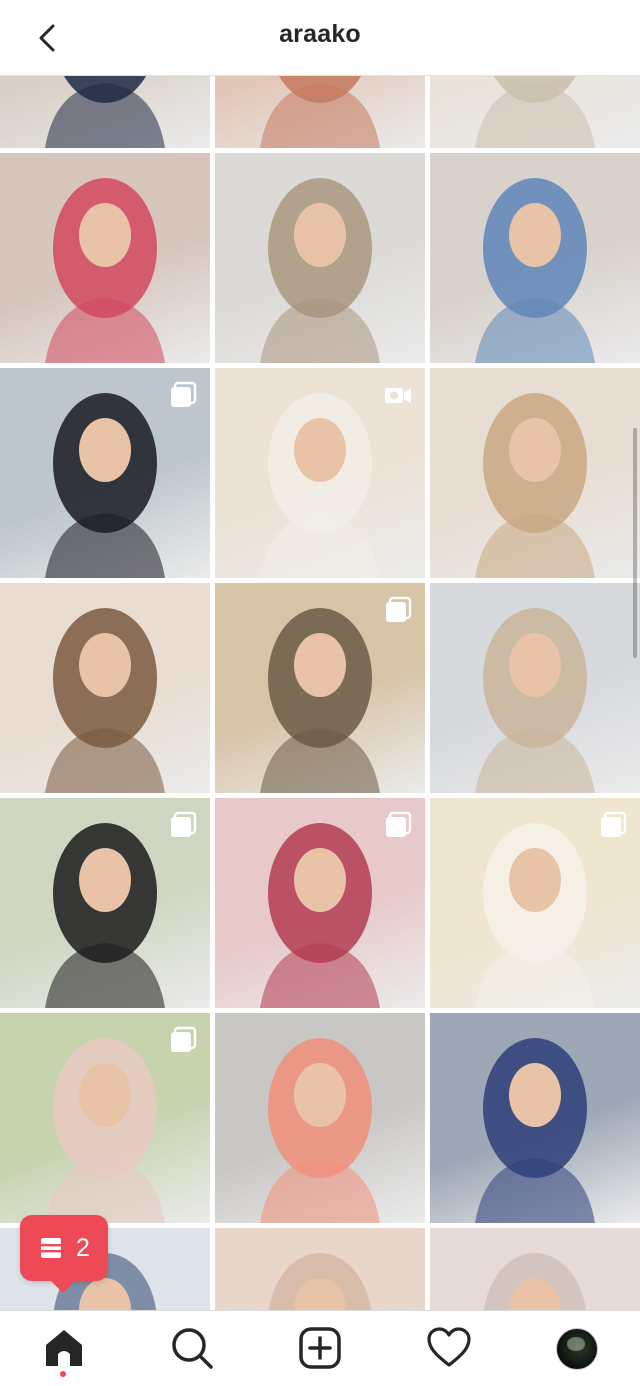  I want to click on home-icon, so click(64, 1348).